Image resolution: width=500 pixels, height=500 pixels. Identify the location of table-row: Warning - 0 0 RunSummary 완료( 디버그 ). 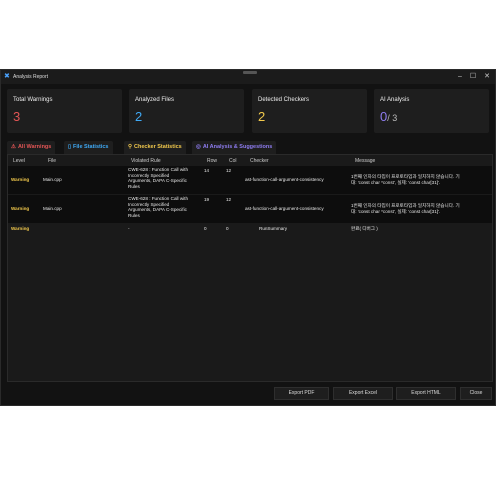
(250, 228).